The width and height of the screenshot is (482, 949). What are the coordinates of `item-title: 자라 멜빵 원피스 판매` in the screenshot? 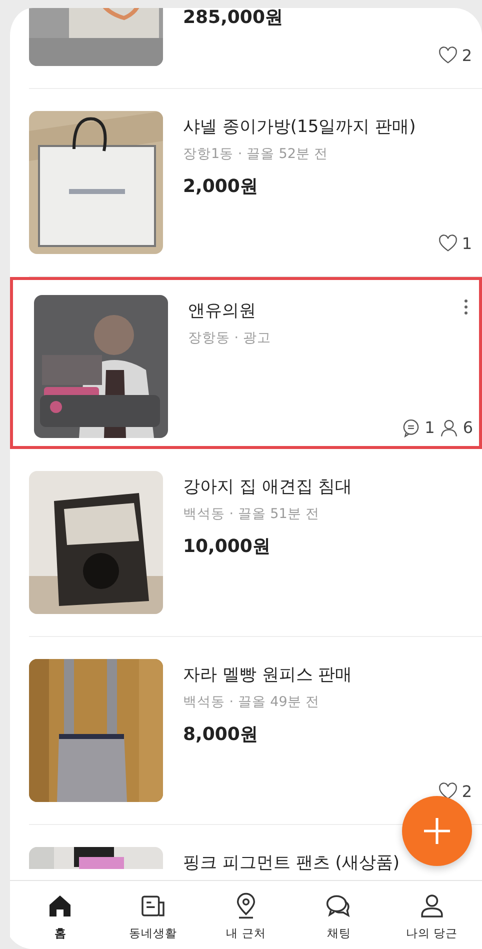 It's located at (268, 675).